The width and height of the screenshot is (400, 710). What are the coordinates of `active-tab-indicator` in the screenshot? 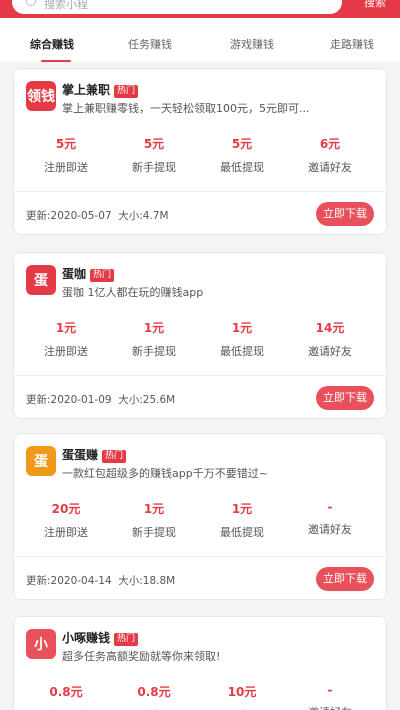 It's located at (56, 61).